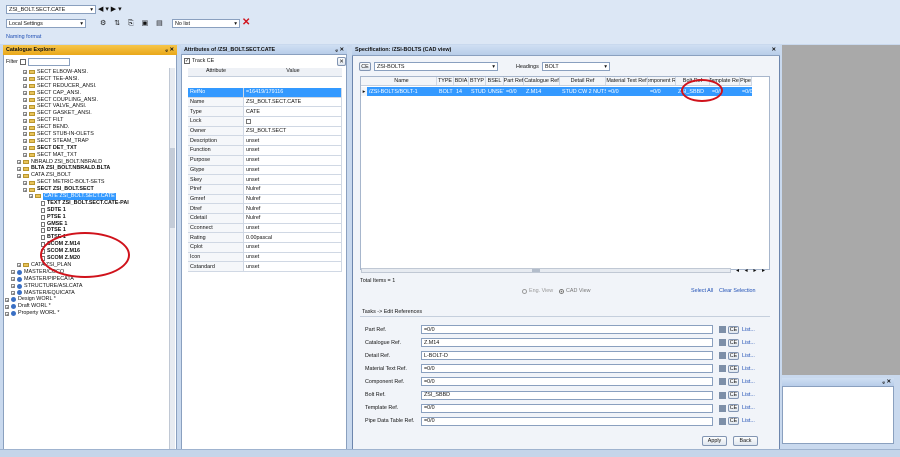  Describe the element at coordinates (293, 112) in the screenshot. I see `attribute-value: CATE` at that location.